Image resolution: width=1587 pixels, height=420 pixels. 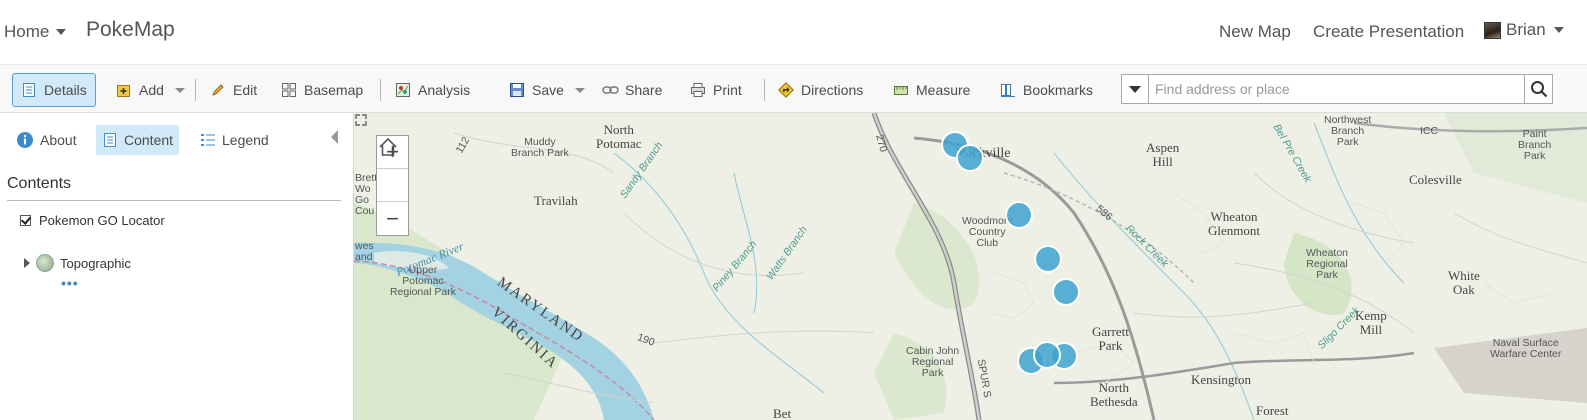 What do you see at coordinates (610, 90) in the screenshot?
I see `share-link-icon` at bounding box center [610, 90].